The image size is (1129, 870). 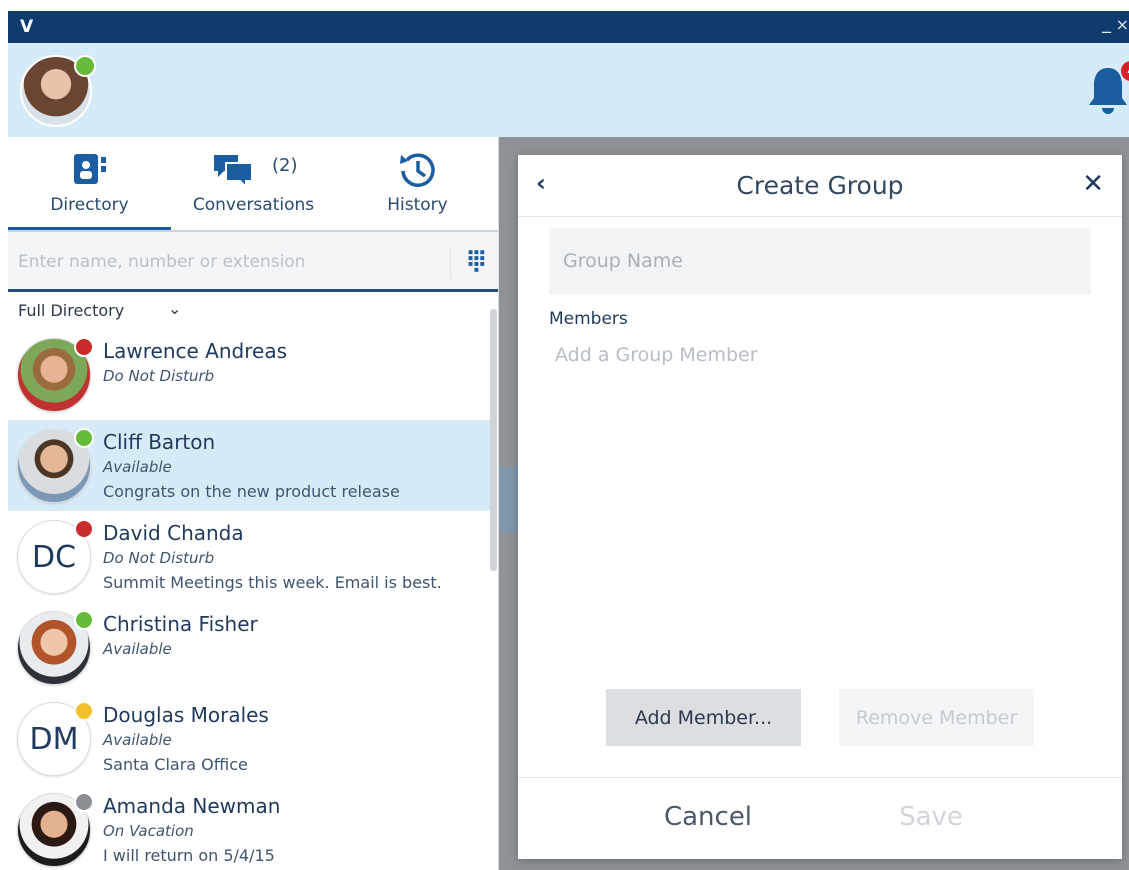 What do you see at coordinates (253, 205) in the screenshot?
I see `tab-conversations-label: Conversations` at bounding box center [253, 205].